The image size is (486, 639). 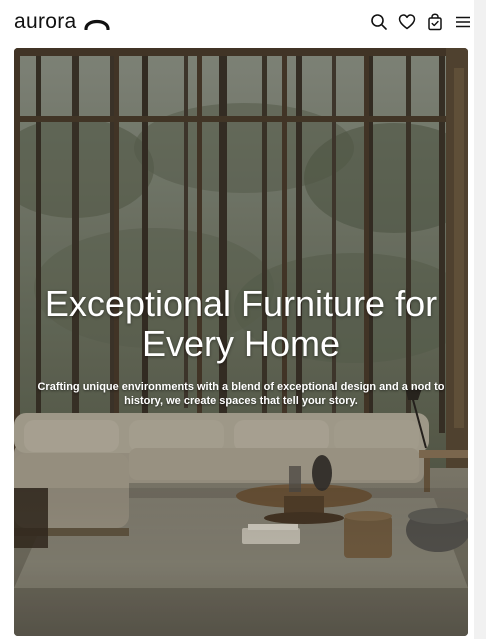 I want to click on header-actions, so click(x=421, y=22).